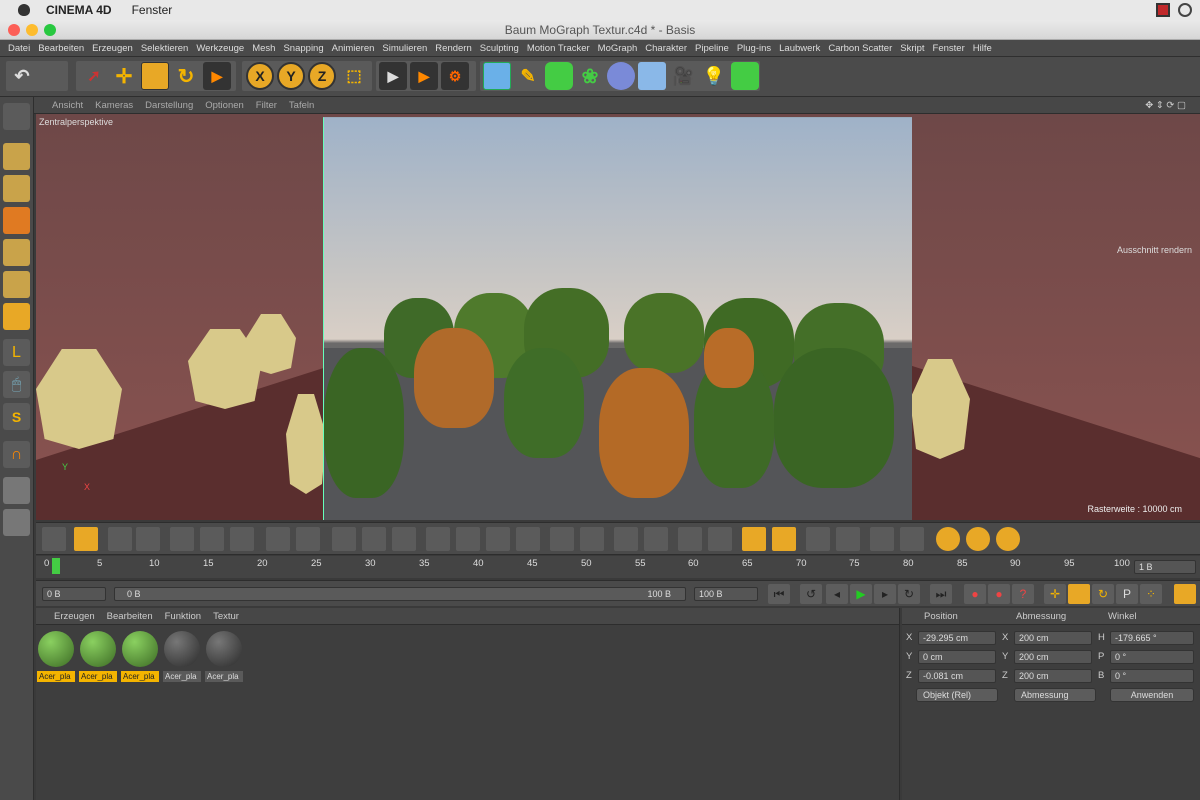 The image size is (1200, 800). Describe the element at coordinates (949, 48) in the screenshot. I see `menu-fenster: Fenster` at that location.